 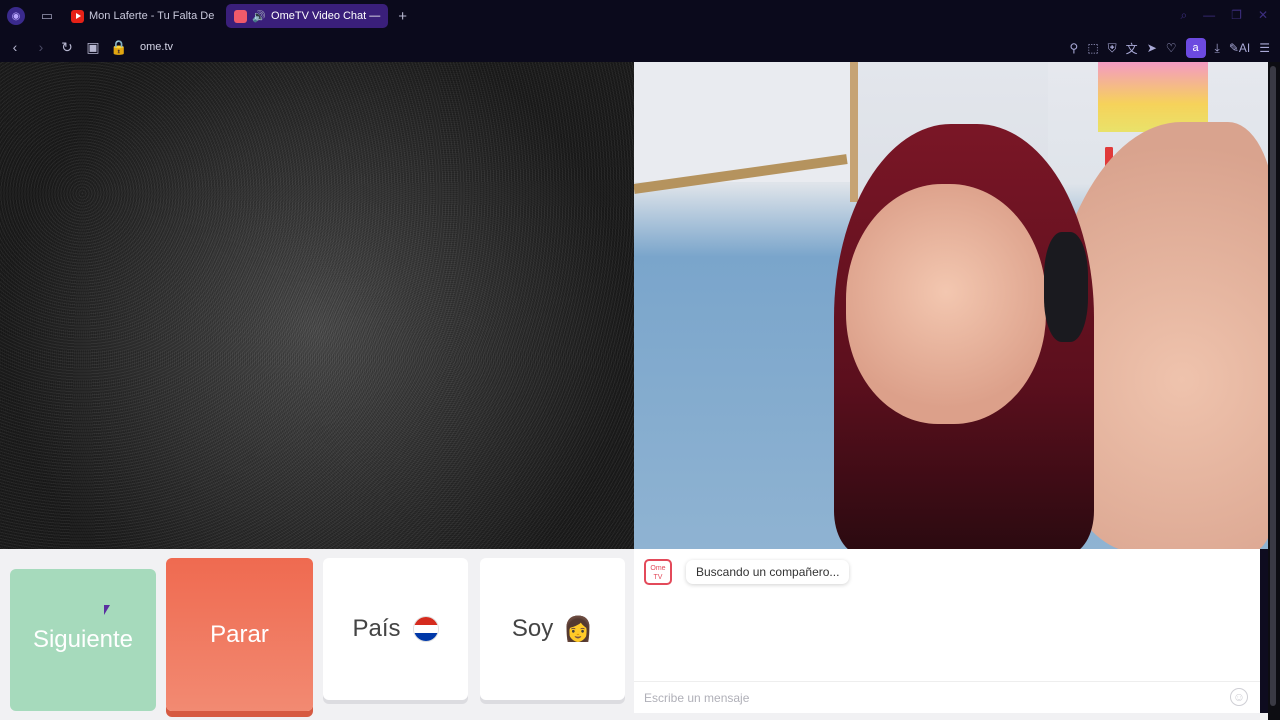 What do you see at coordinates (658, 577) in the screenshot?
I see `logo-line-2: TV` at bounding box center [658, 577].